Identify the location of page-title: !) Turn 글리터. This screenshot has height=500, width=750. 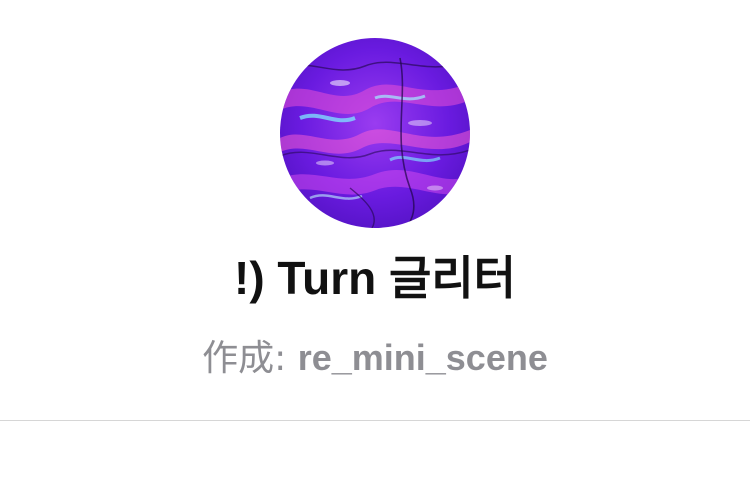
(375, 278).